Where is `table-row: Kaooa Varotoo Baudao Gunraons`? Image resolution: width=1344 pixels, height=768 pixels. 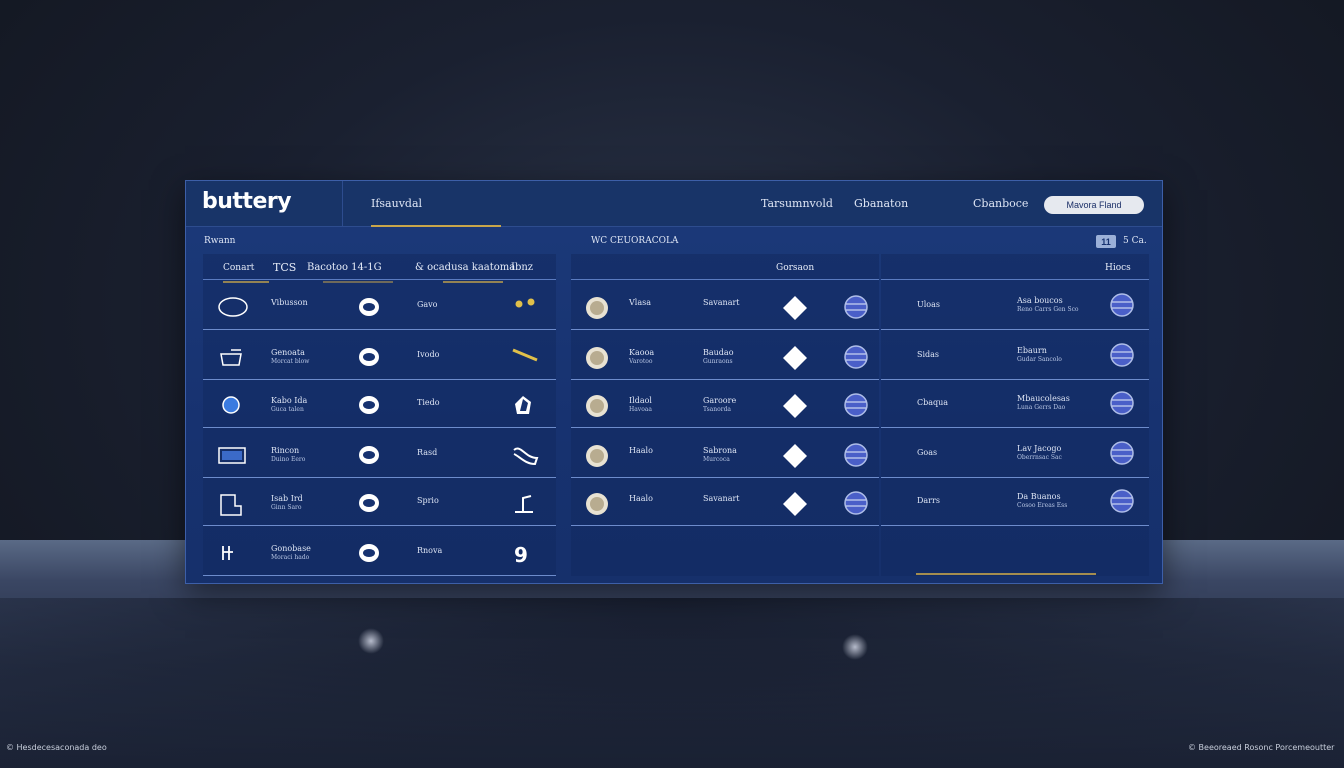 table-row: Kaooa Varotoo Baudao Gunraons is located at coordinates (725, 358).